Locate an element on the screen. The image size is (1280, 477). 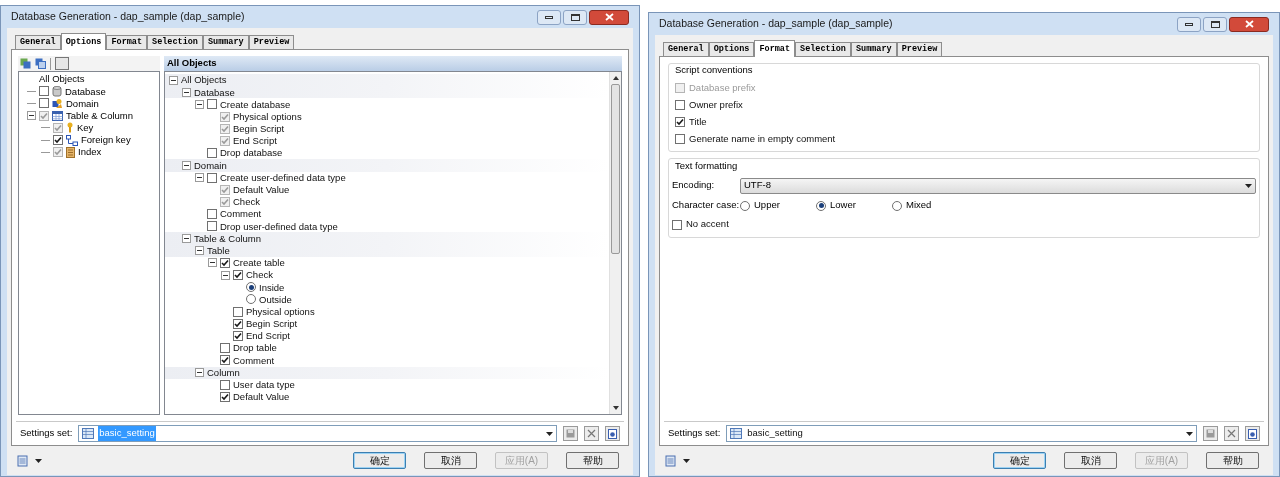
tree-item: User data type is located at coordinates (264, 385).